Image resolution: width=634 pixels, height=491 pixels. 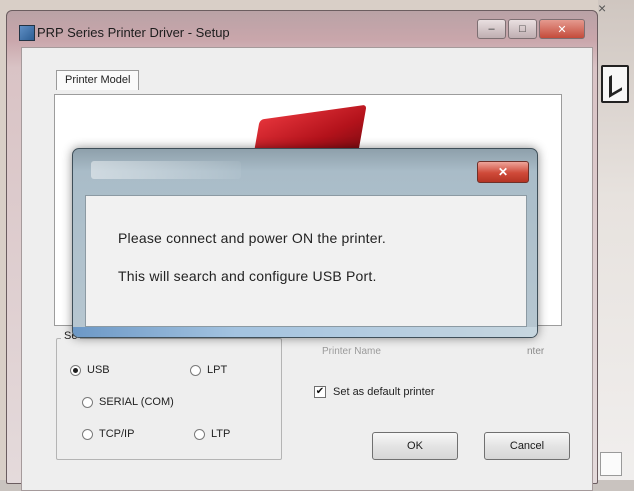 I want to click on app-icon, so click(x=27, y=33).